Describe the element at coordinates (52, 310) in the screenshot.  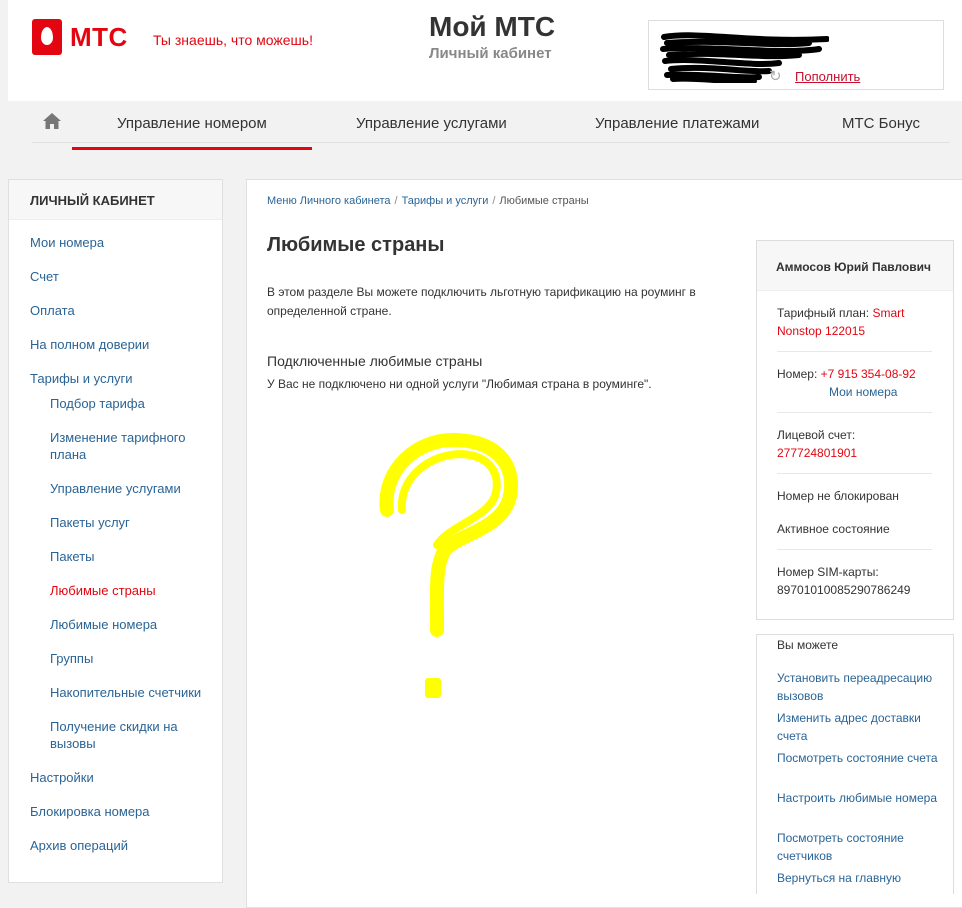
I see `sidebar-item-payment: Оплата` at that location.